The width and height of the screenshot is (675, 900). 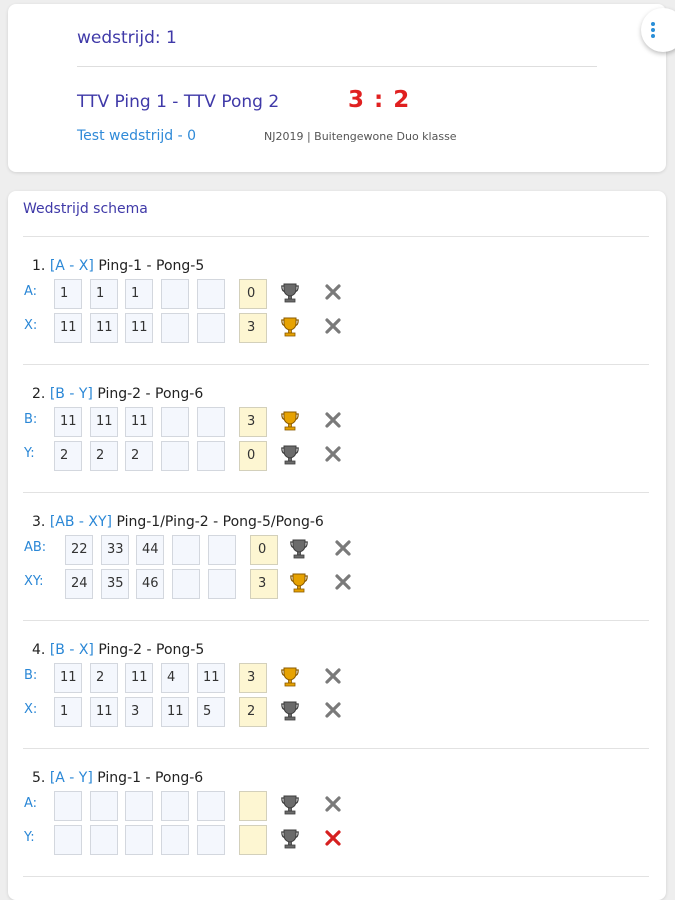 I want to click on game-number: 2., so click(x=39, y=394).